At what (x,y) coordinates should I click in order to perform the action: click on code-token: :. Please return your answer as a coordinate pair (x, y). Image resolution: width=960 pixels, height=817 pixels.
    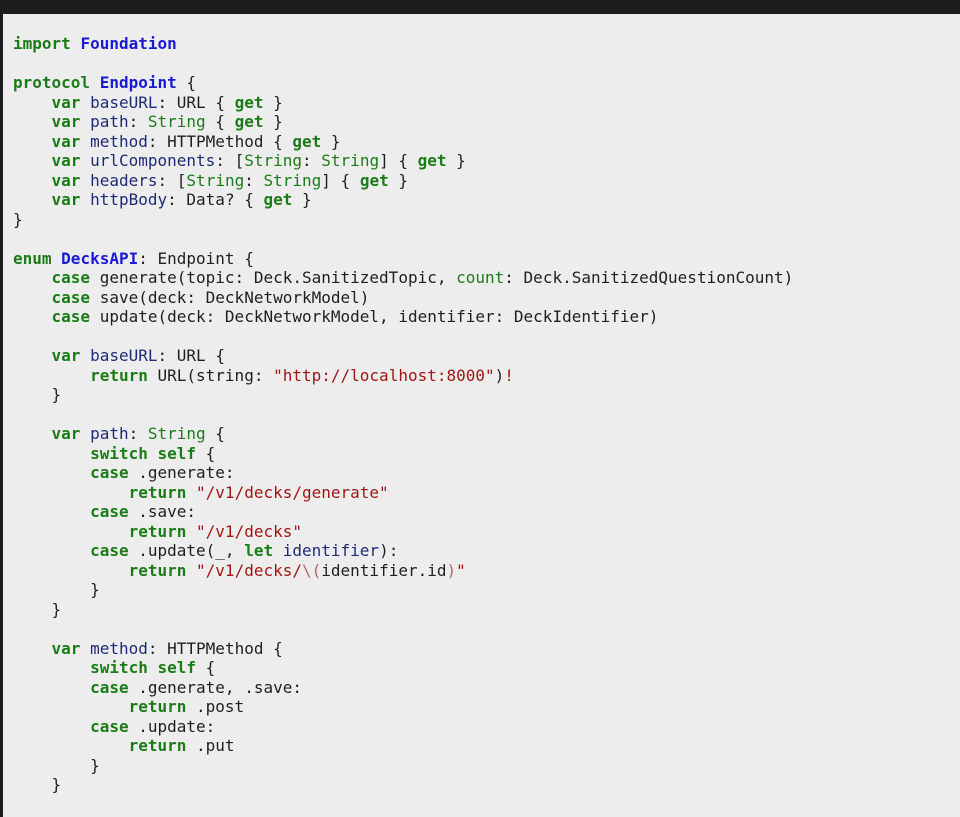
    Looking at the image, I should click on (138, 433).